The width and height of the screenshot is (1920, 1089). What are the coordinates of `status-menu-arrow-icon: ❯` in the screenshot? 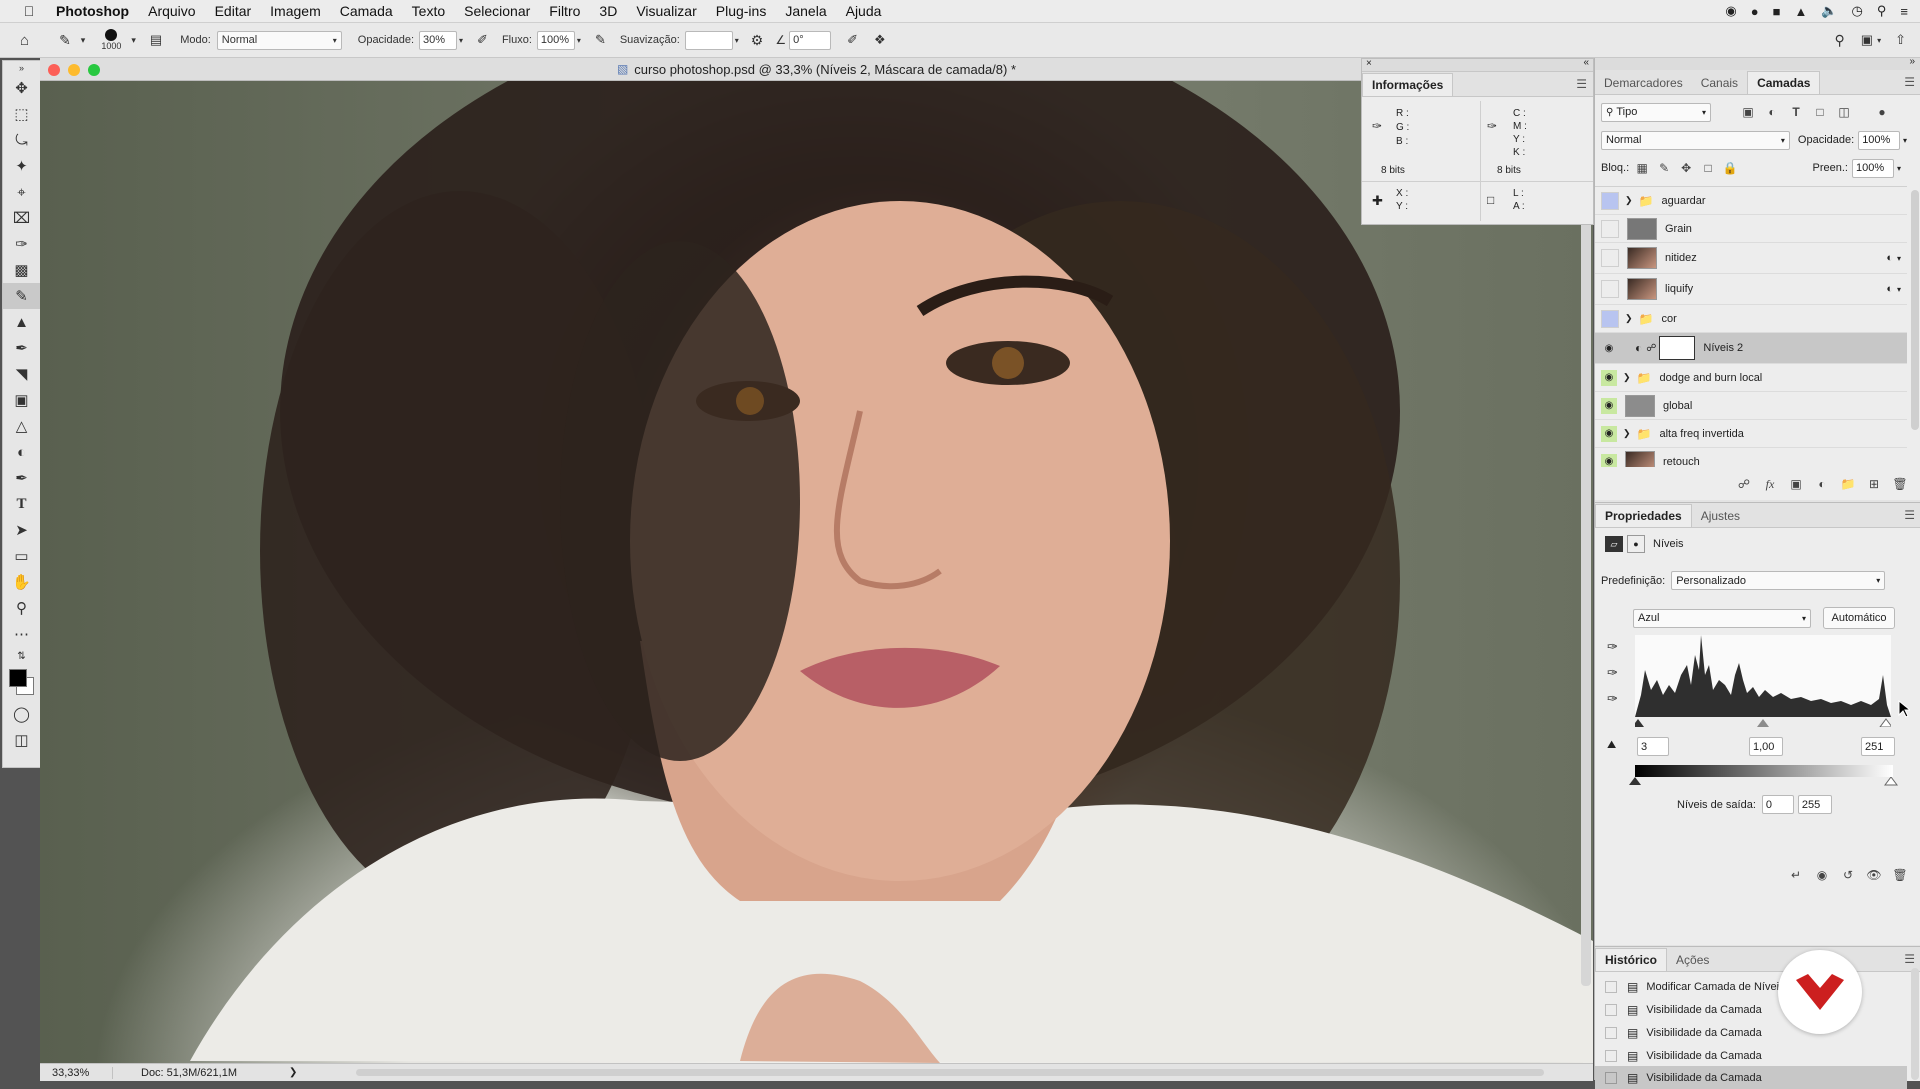 It's located at (293, 1072).